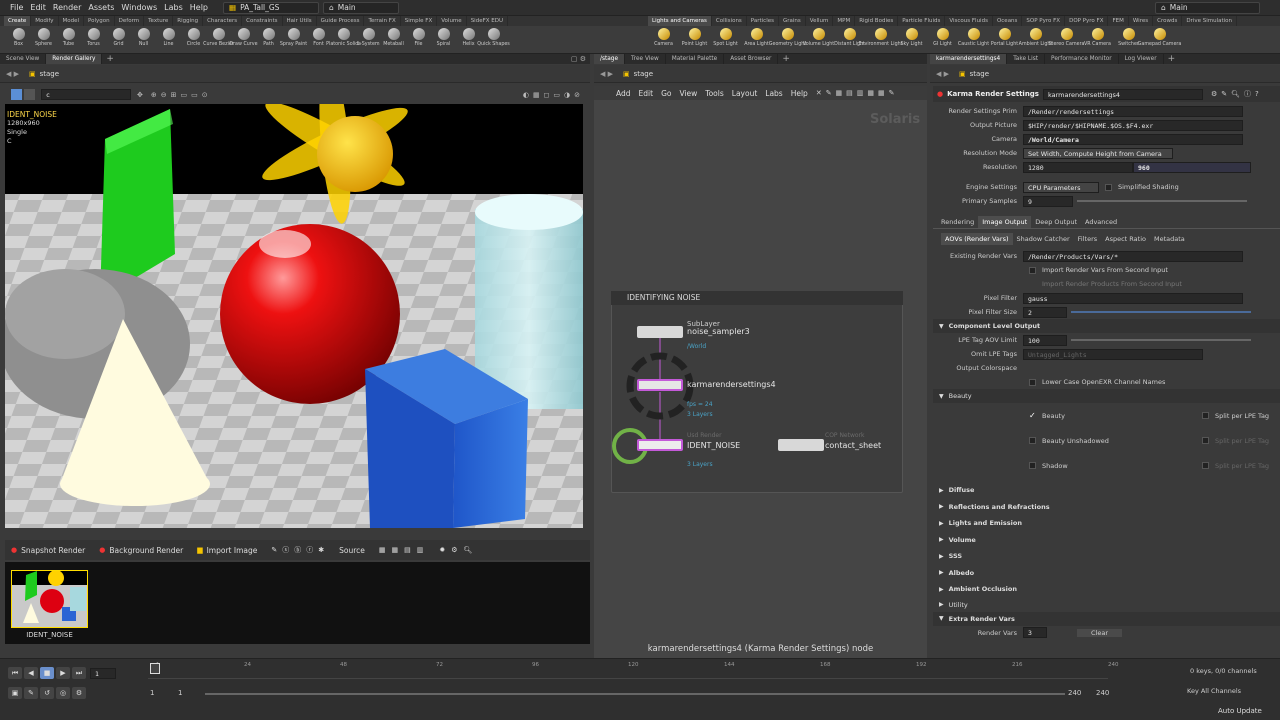  What do you see at coordinates (694, 40) in the screenshot?
I see `shelf-tool-right-1: Point Light` at bounding box center [694, 40].